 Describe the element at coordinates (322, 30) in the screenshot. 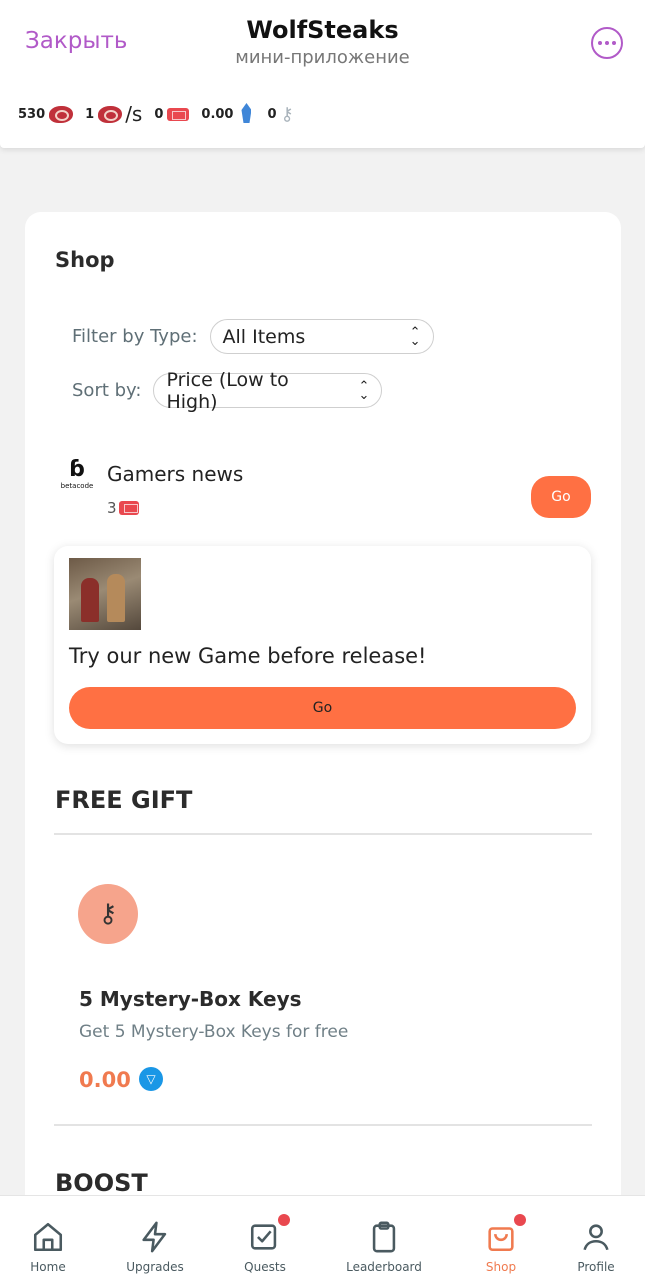

I see `app-title: WolfSteaks` at that location.